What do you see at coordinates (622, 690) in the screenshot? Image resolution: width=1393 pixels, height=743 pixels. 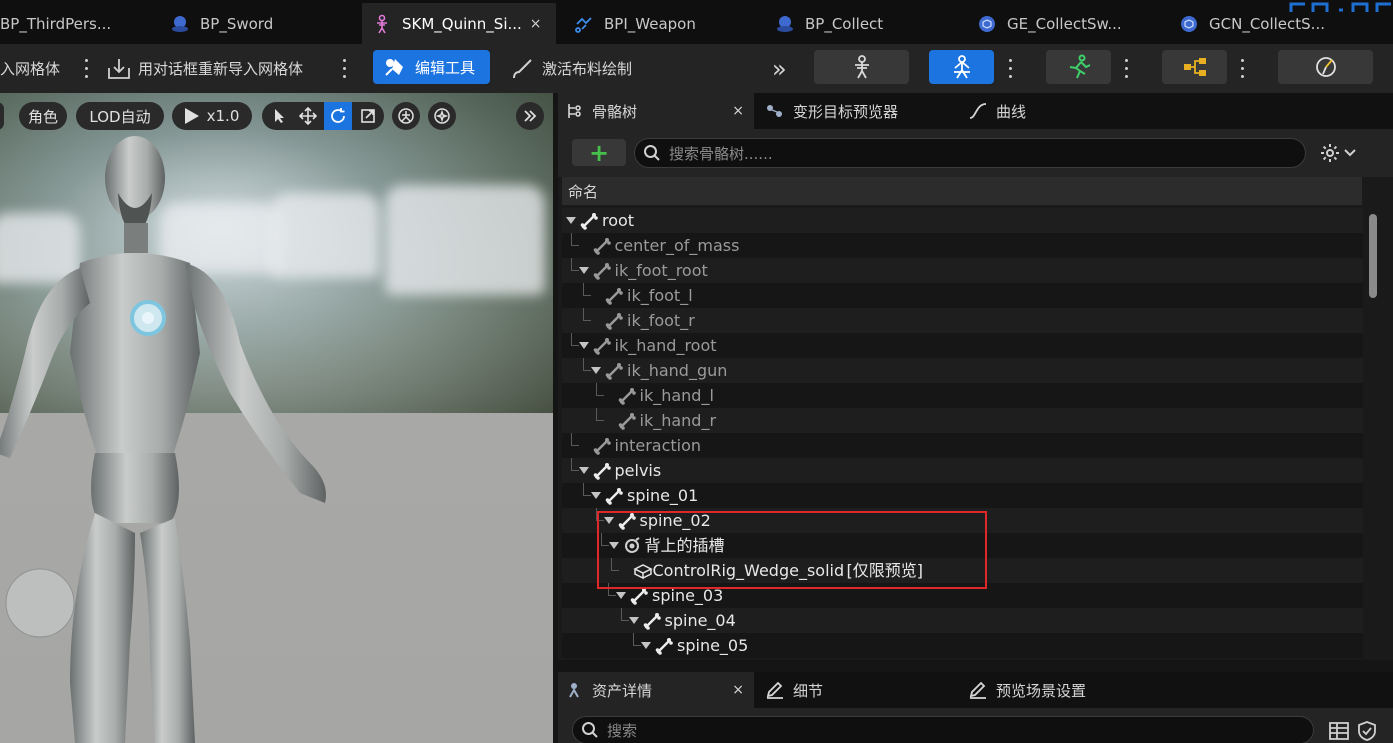 I see `tab-asset-details-label: 资产详情` at bounding box center [622, 690].